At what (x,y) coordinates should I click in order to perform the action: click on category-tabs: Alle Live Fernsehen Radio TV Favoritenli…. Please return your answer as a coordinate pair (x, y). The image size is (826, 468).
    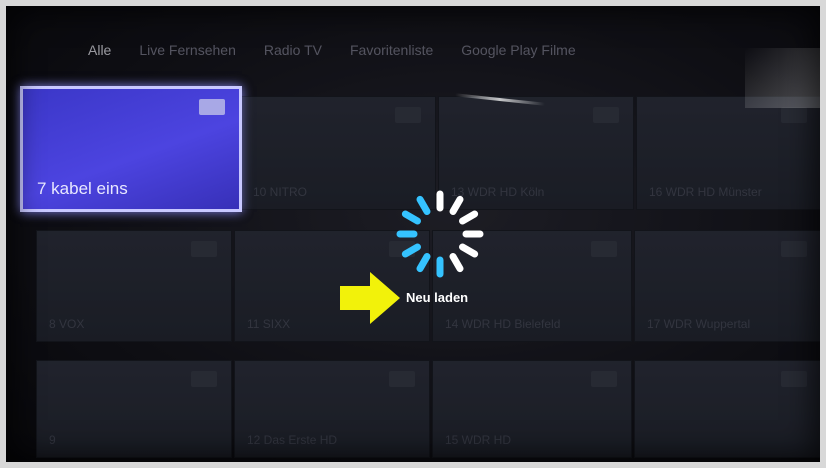
    Looking at the image, I should click on (346, 50).